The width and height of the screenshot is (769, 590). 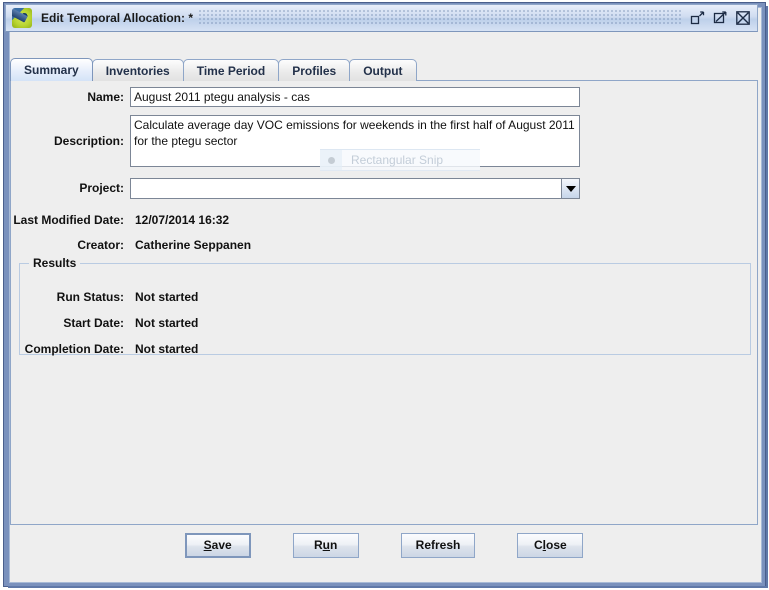 What do you see at coordinates (101, 188) in the screenshot?
I see `project-label: Project:` at bounding box center [101, 188].